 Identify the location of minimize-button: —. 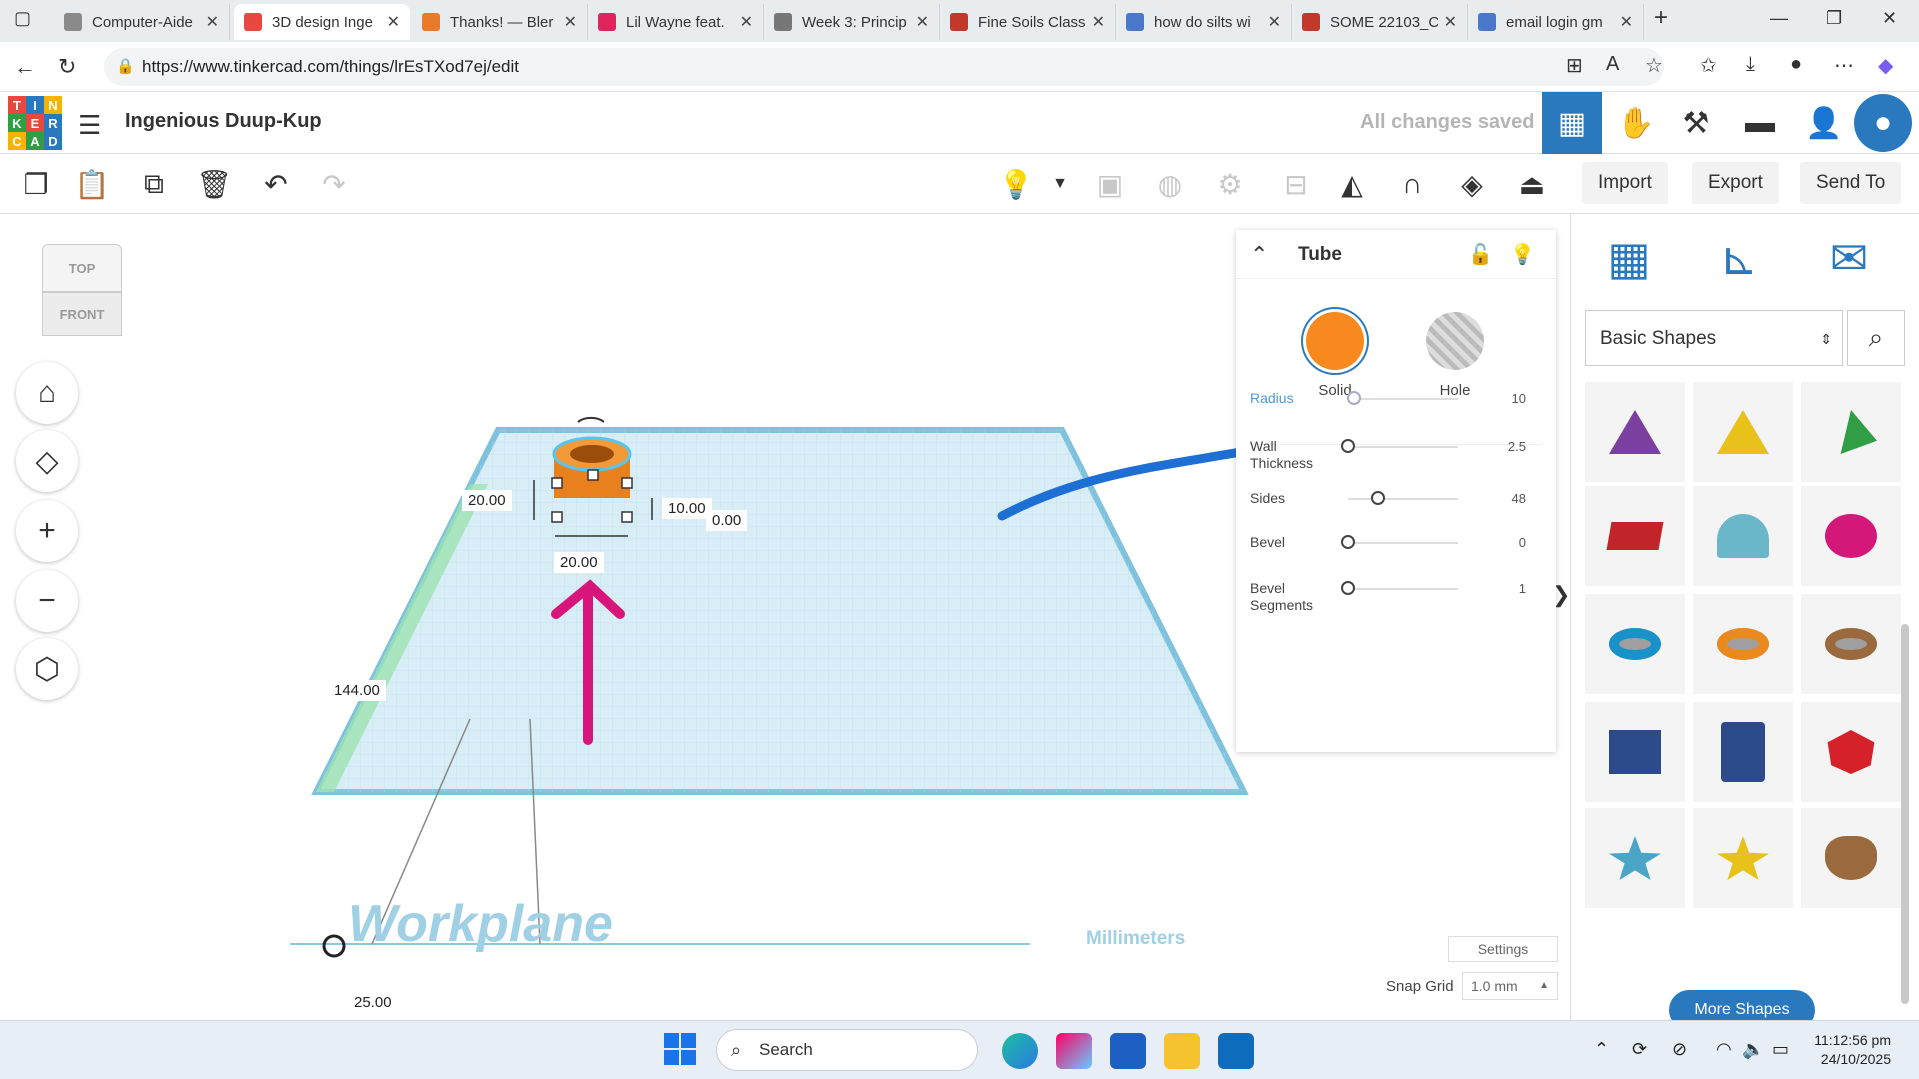
(1779, 18).